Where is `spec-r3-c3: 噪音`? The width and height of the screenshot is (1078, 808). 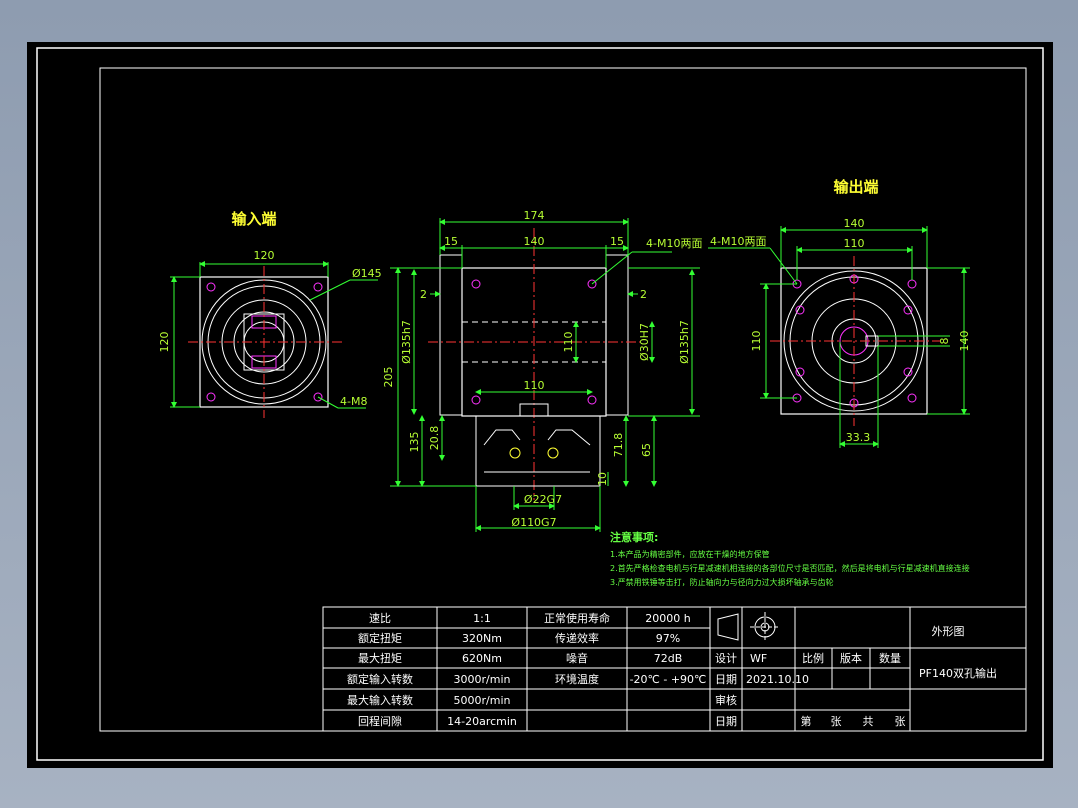 spec-r3-c3: 噪音 is located at coordinates (577, 658).